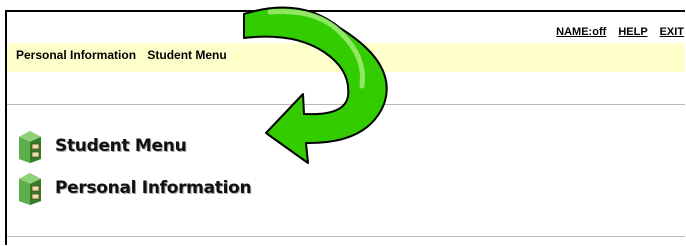 The height and width of the screenshot is (246, 686). I want to click on top-links: NAME:off HELP EXIT, so click(620, 32).